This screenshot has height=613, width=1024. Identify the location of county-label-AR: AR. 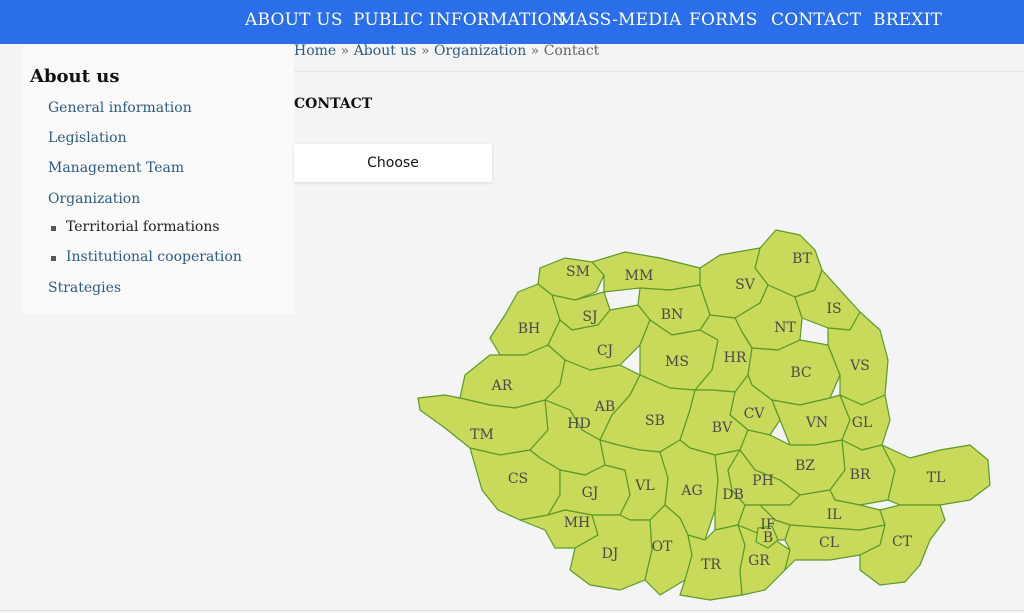
(502, 386).